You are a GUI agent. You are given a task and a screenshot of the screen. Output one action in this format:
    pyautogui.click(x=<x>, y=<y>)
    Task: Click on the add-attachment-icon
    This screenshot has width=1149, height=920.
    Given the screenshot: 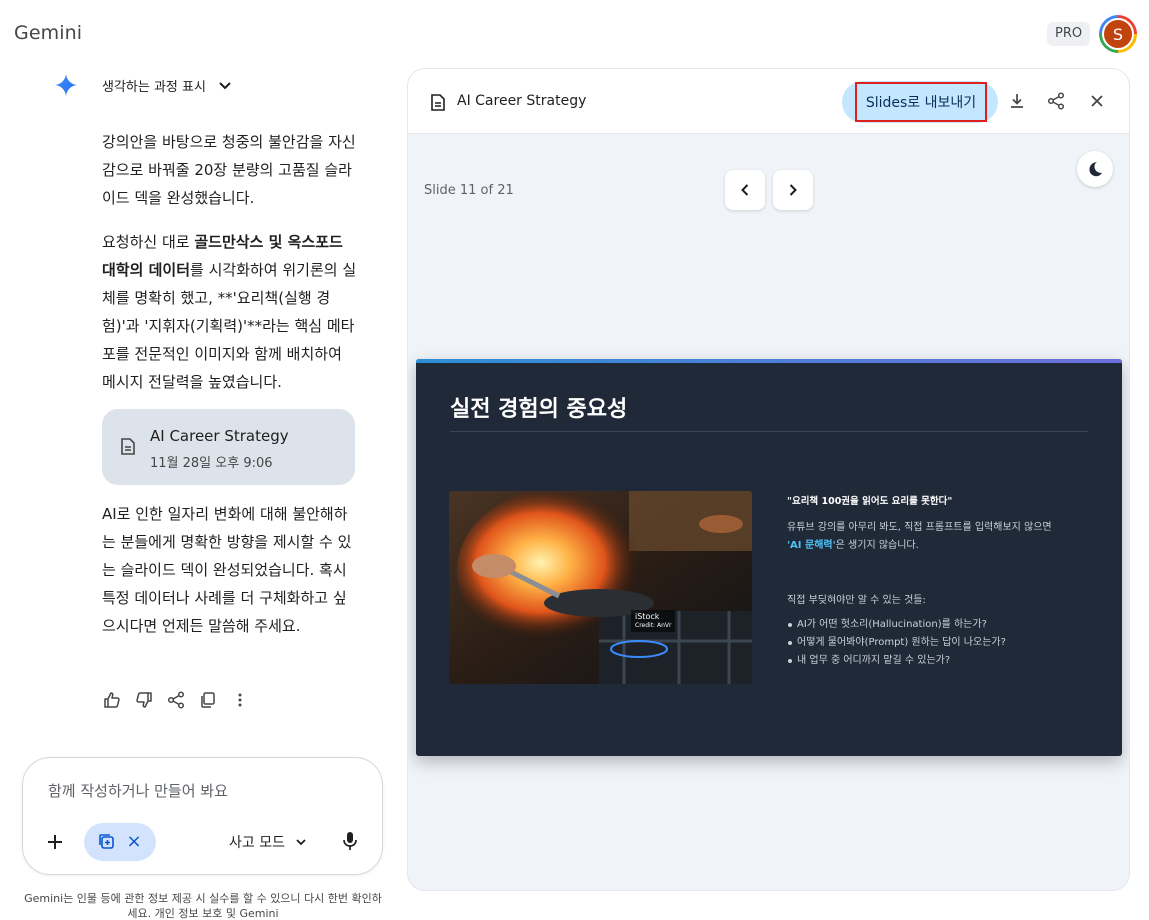 What is the action you would take?
    pyautogui.click(x=55, y=842)
    